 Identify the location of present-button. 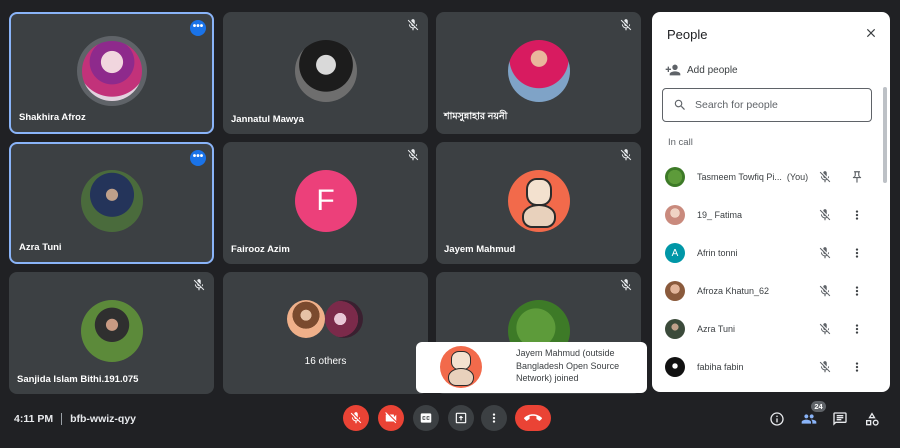
(461, 418).